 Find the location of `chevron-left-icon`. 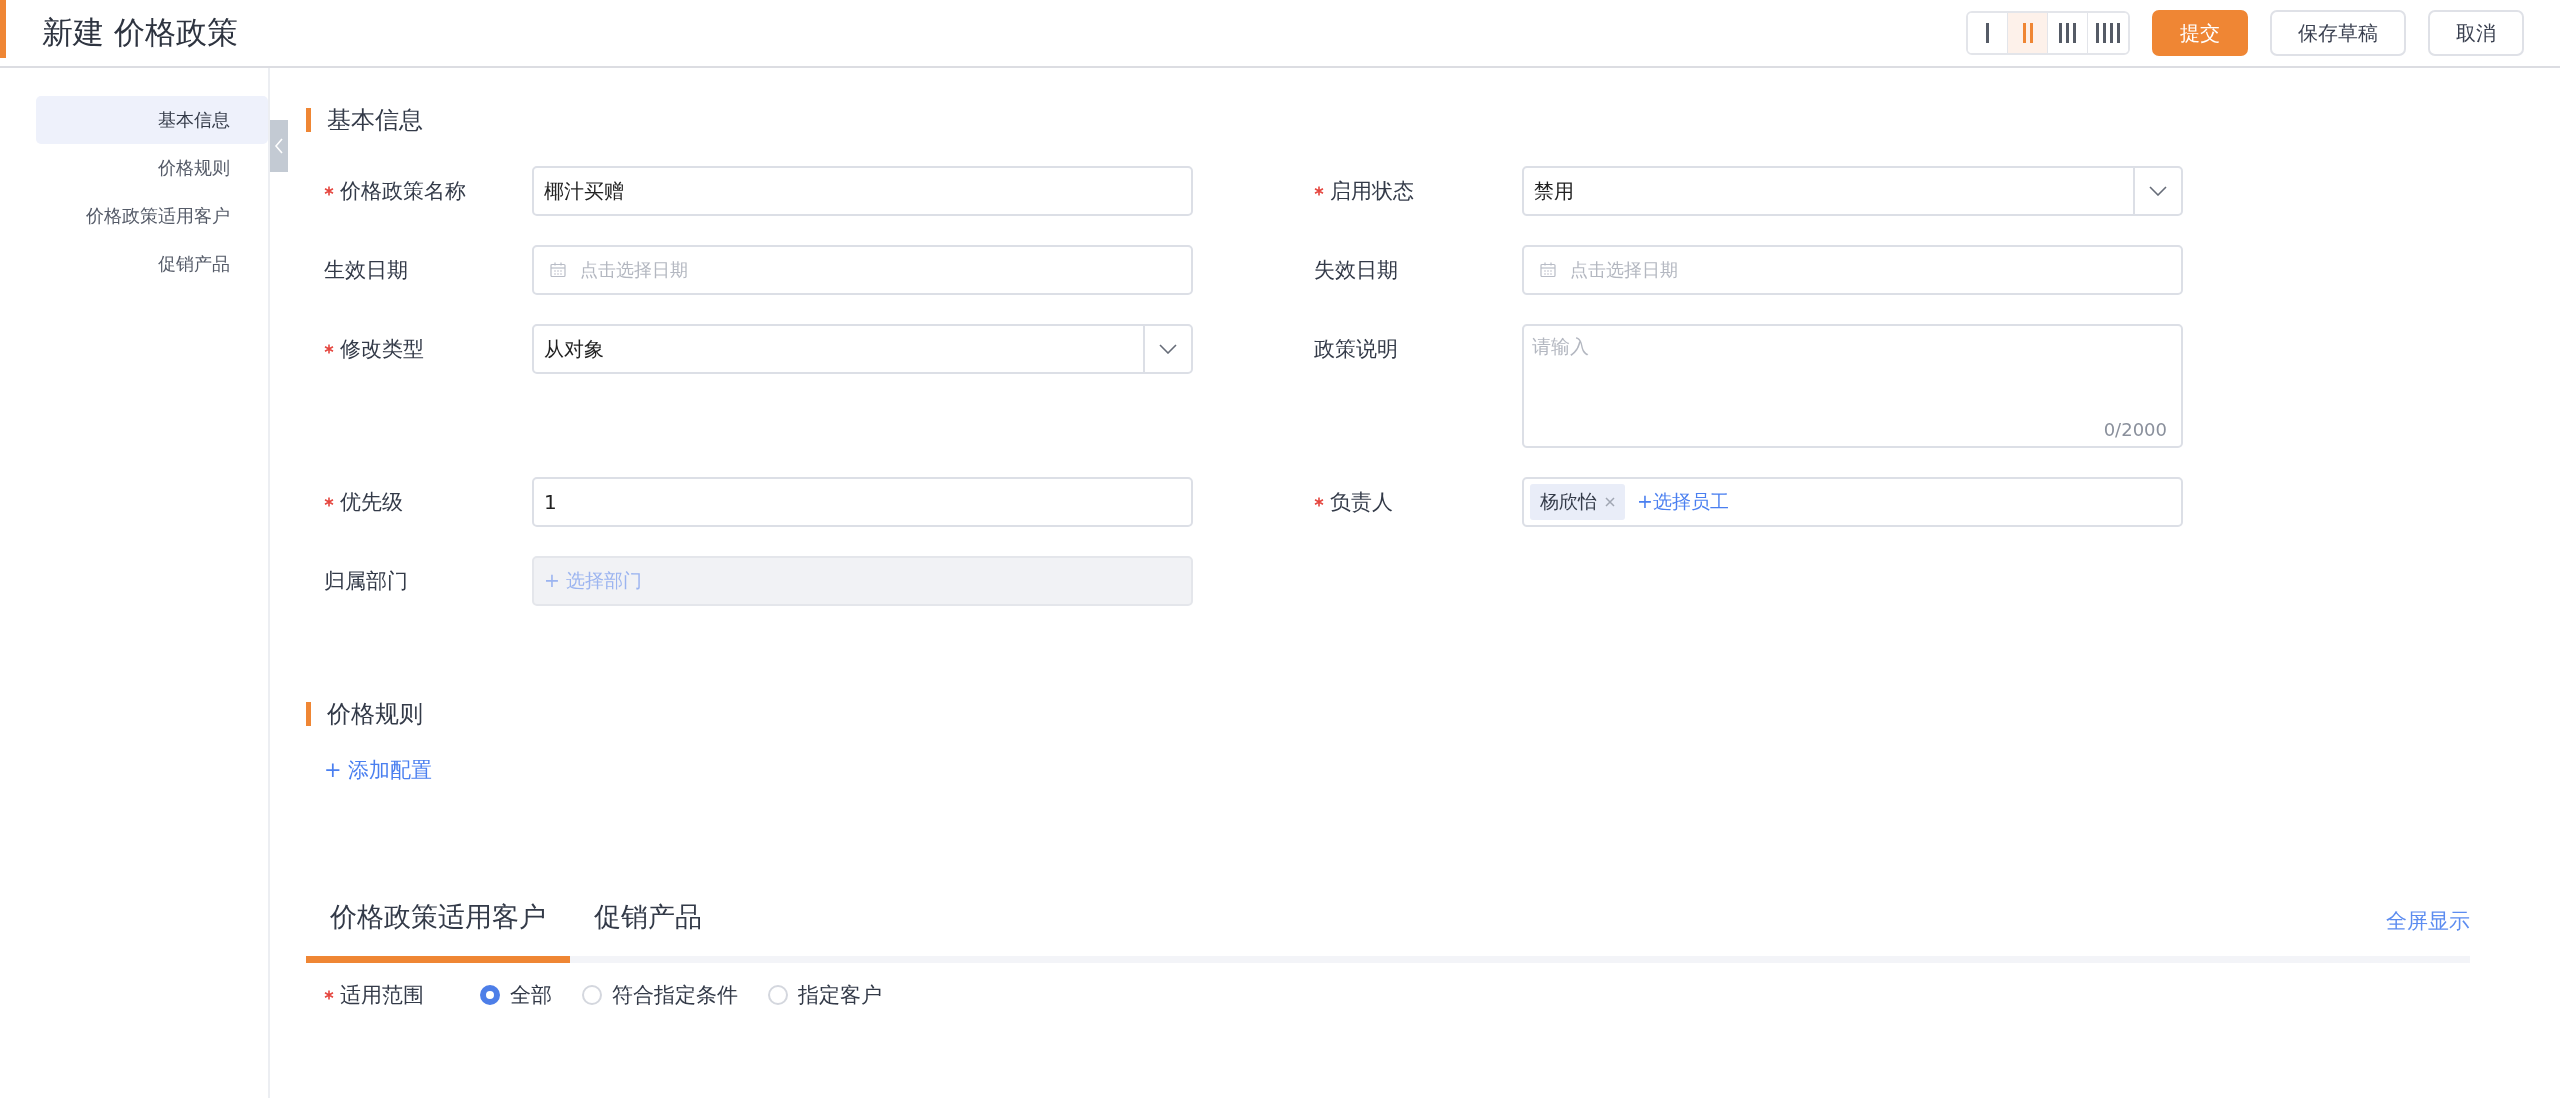

chevron-left-icon is located at coordinates (279, 146).